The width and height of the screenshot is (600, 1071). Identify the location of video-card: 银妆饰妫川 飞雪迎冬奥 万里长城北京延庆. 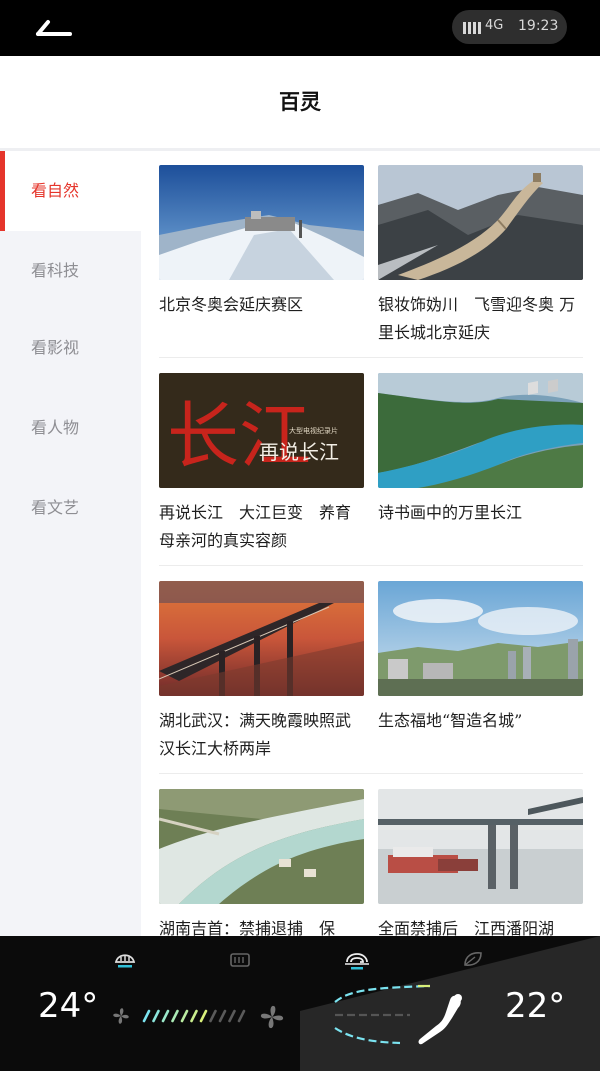
(480, 256).